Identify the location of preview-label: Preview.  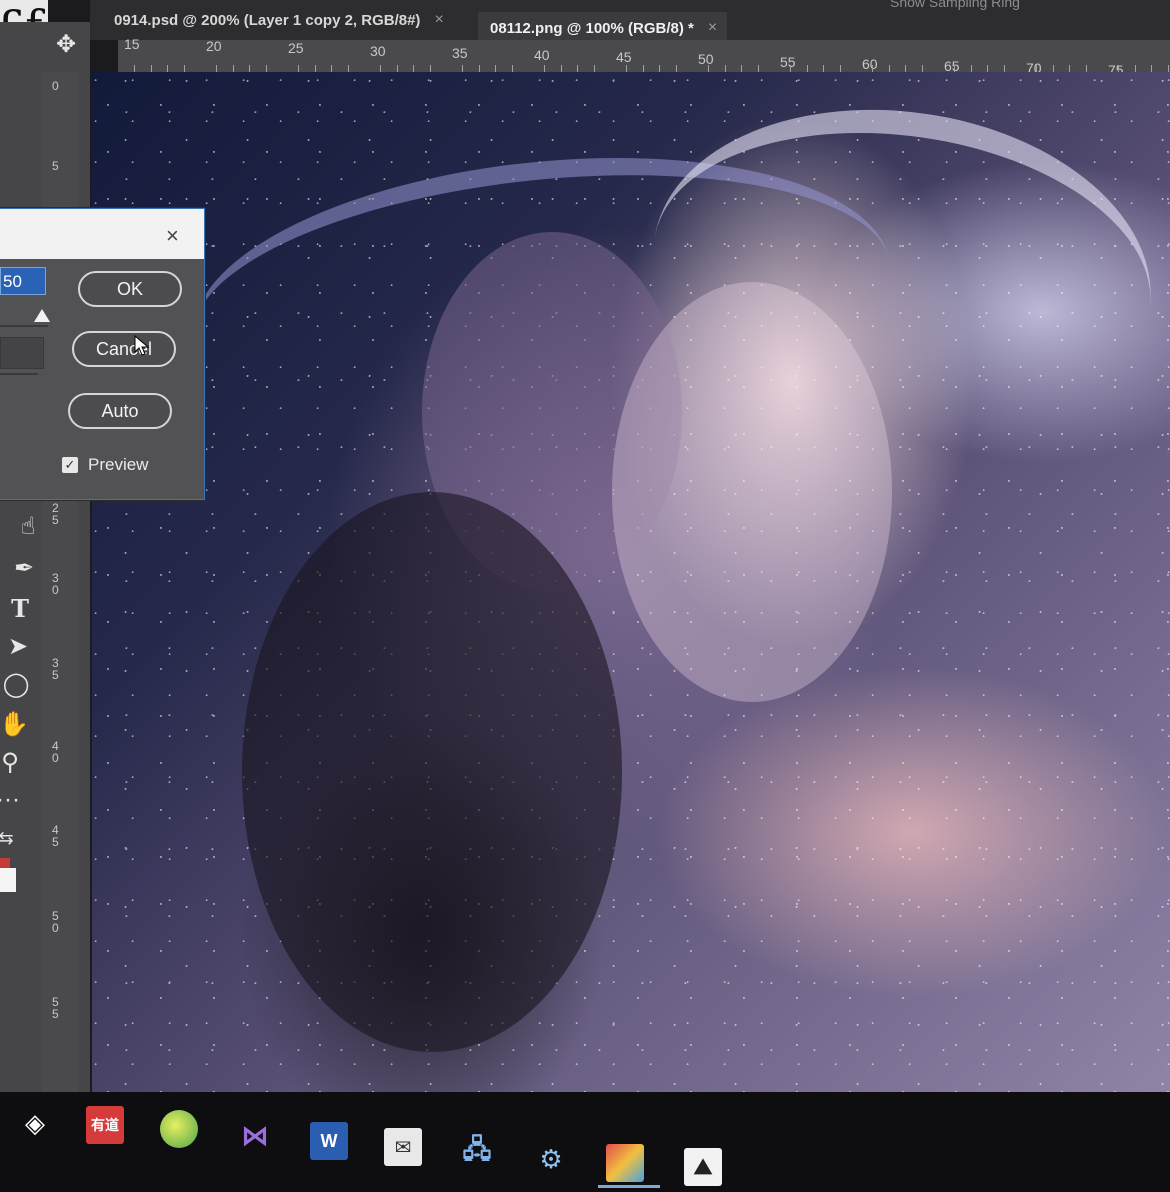
(118, 464).